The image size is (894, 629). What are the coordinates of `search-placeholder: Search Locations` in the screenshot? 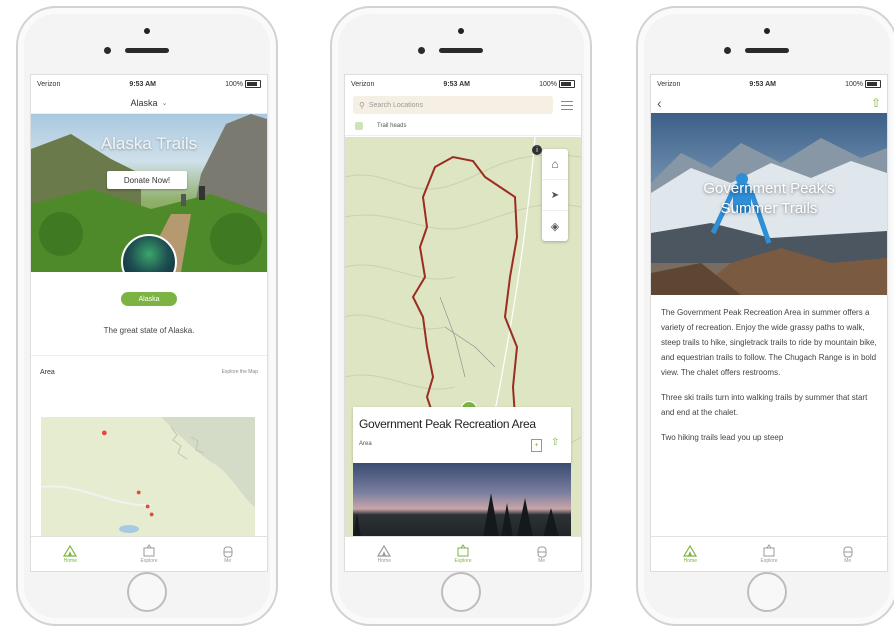 It's located at (395, 105).